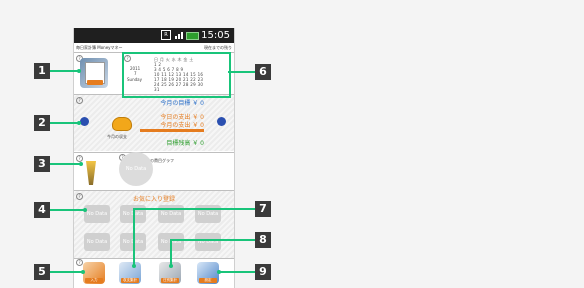 This screenshot has height=288, width=584. Describe the element at coordinates (263, 209) in the screenshot. I see `callout-7: 7` at that location.